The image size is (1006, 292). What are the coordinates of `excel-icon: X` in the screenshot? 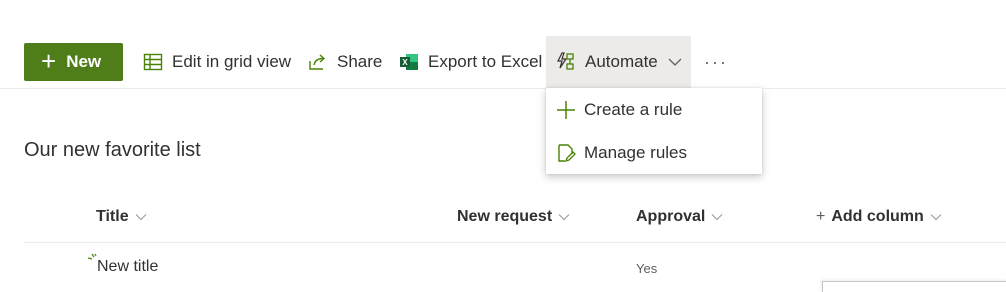 It's located at (409, 62).